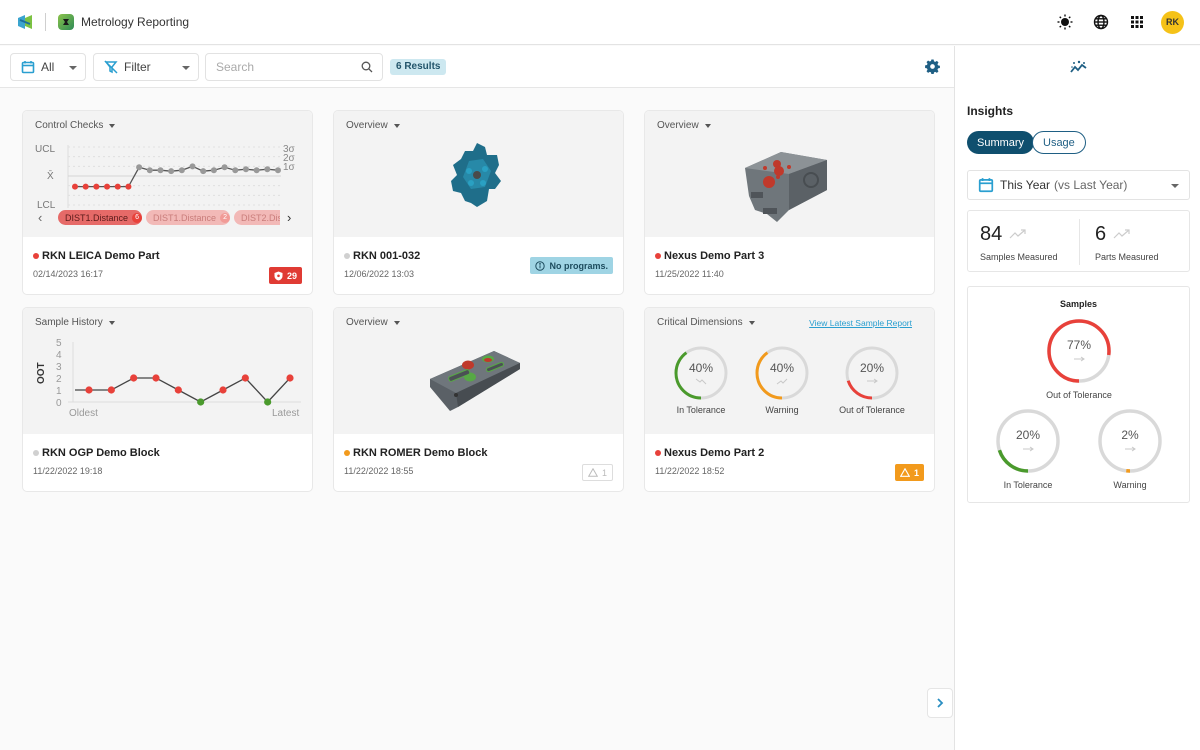 This screenshot has height=750, width=1200. What do you see at coordinates (137, 67) in the screenshot?
I see `filter-label: Filter` at bounding box center [137, 67].